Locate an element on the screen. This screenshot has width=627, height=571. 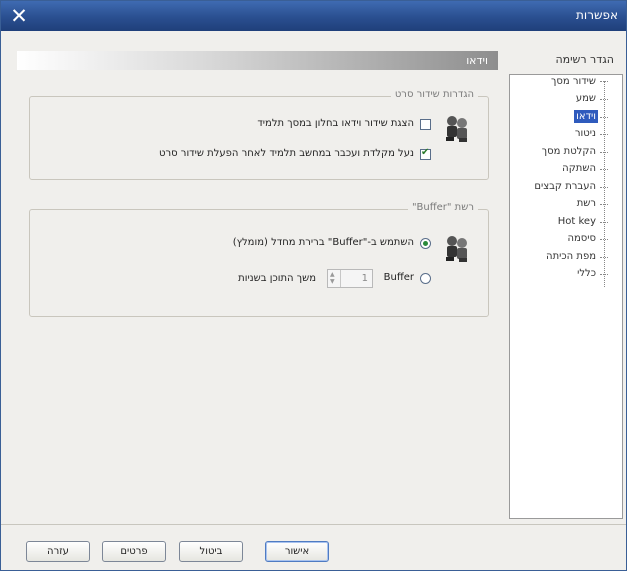
nav-item-file-transfer: העברת קבצים is located at coordinates (565, 186).